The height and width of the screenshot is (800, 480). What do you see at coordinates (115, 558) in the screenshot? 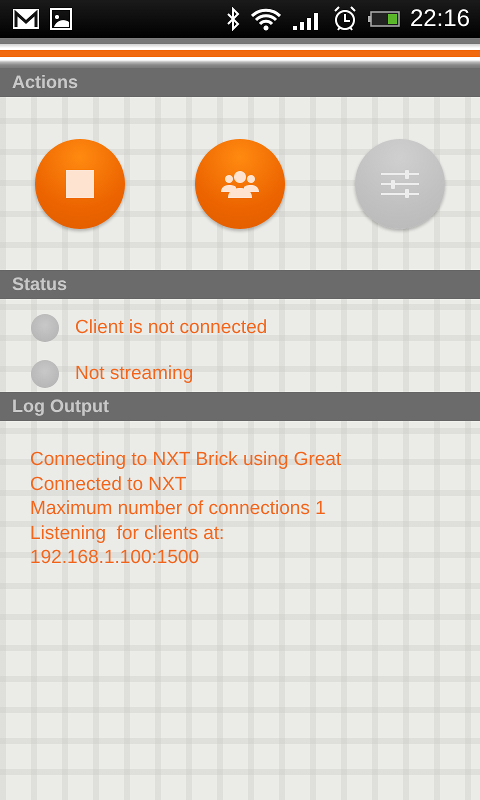
I see `log-line: 192.168.1.100:1500` at bounding box center [115, 558].